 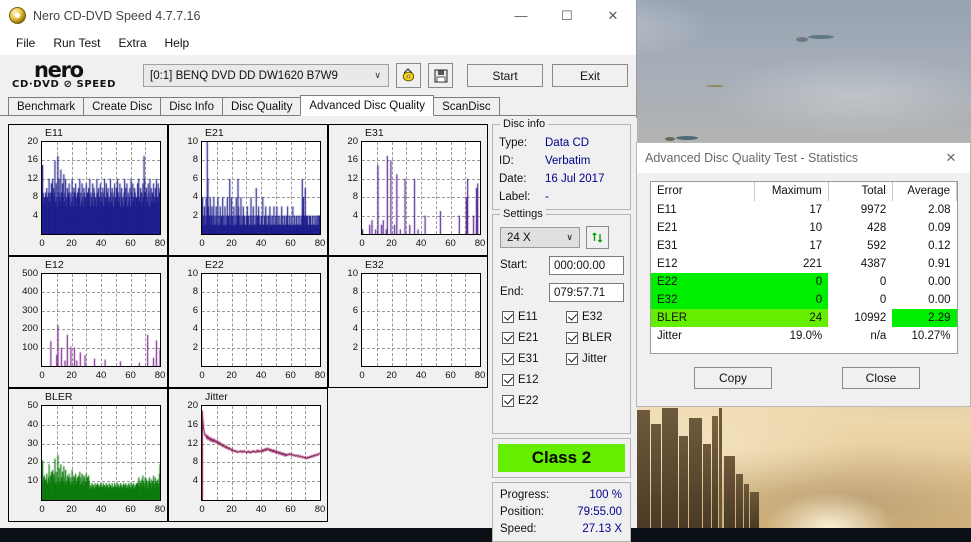 I want to click on save-button, so click(x=440, y=75).